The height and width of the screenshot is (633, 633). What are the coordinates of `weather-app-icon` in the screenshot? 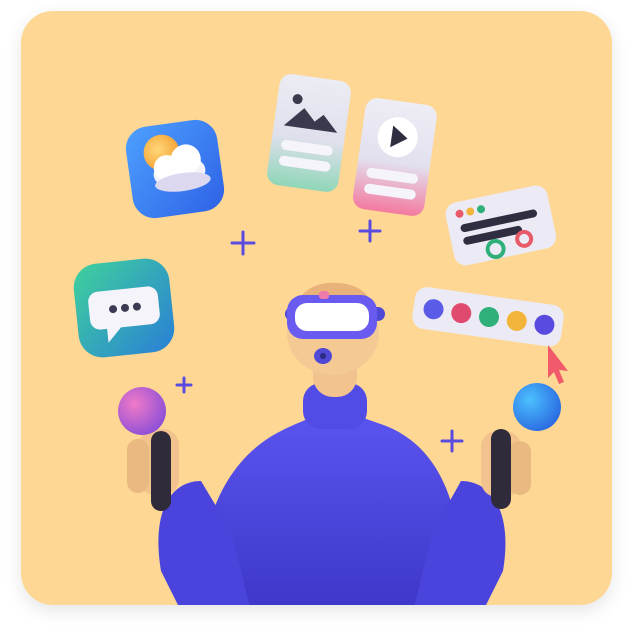 It's located at (175, 169).